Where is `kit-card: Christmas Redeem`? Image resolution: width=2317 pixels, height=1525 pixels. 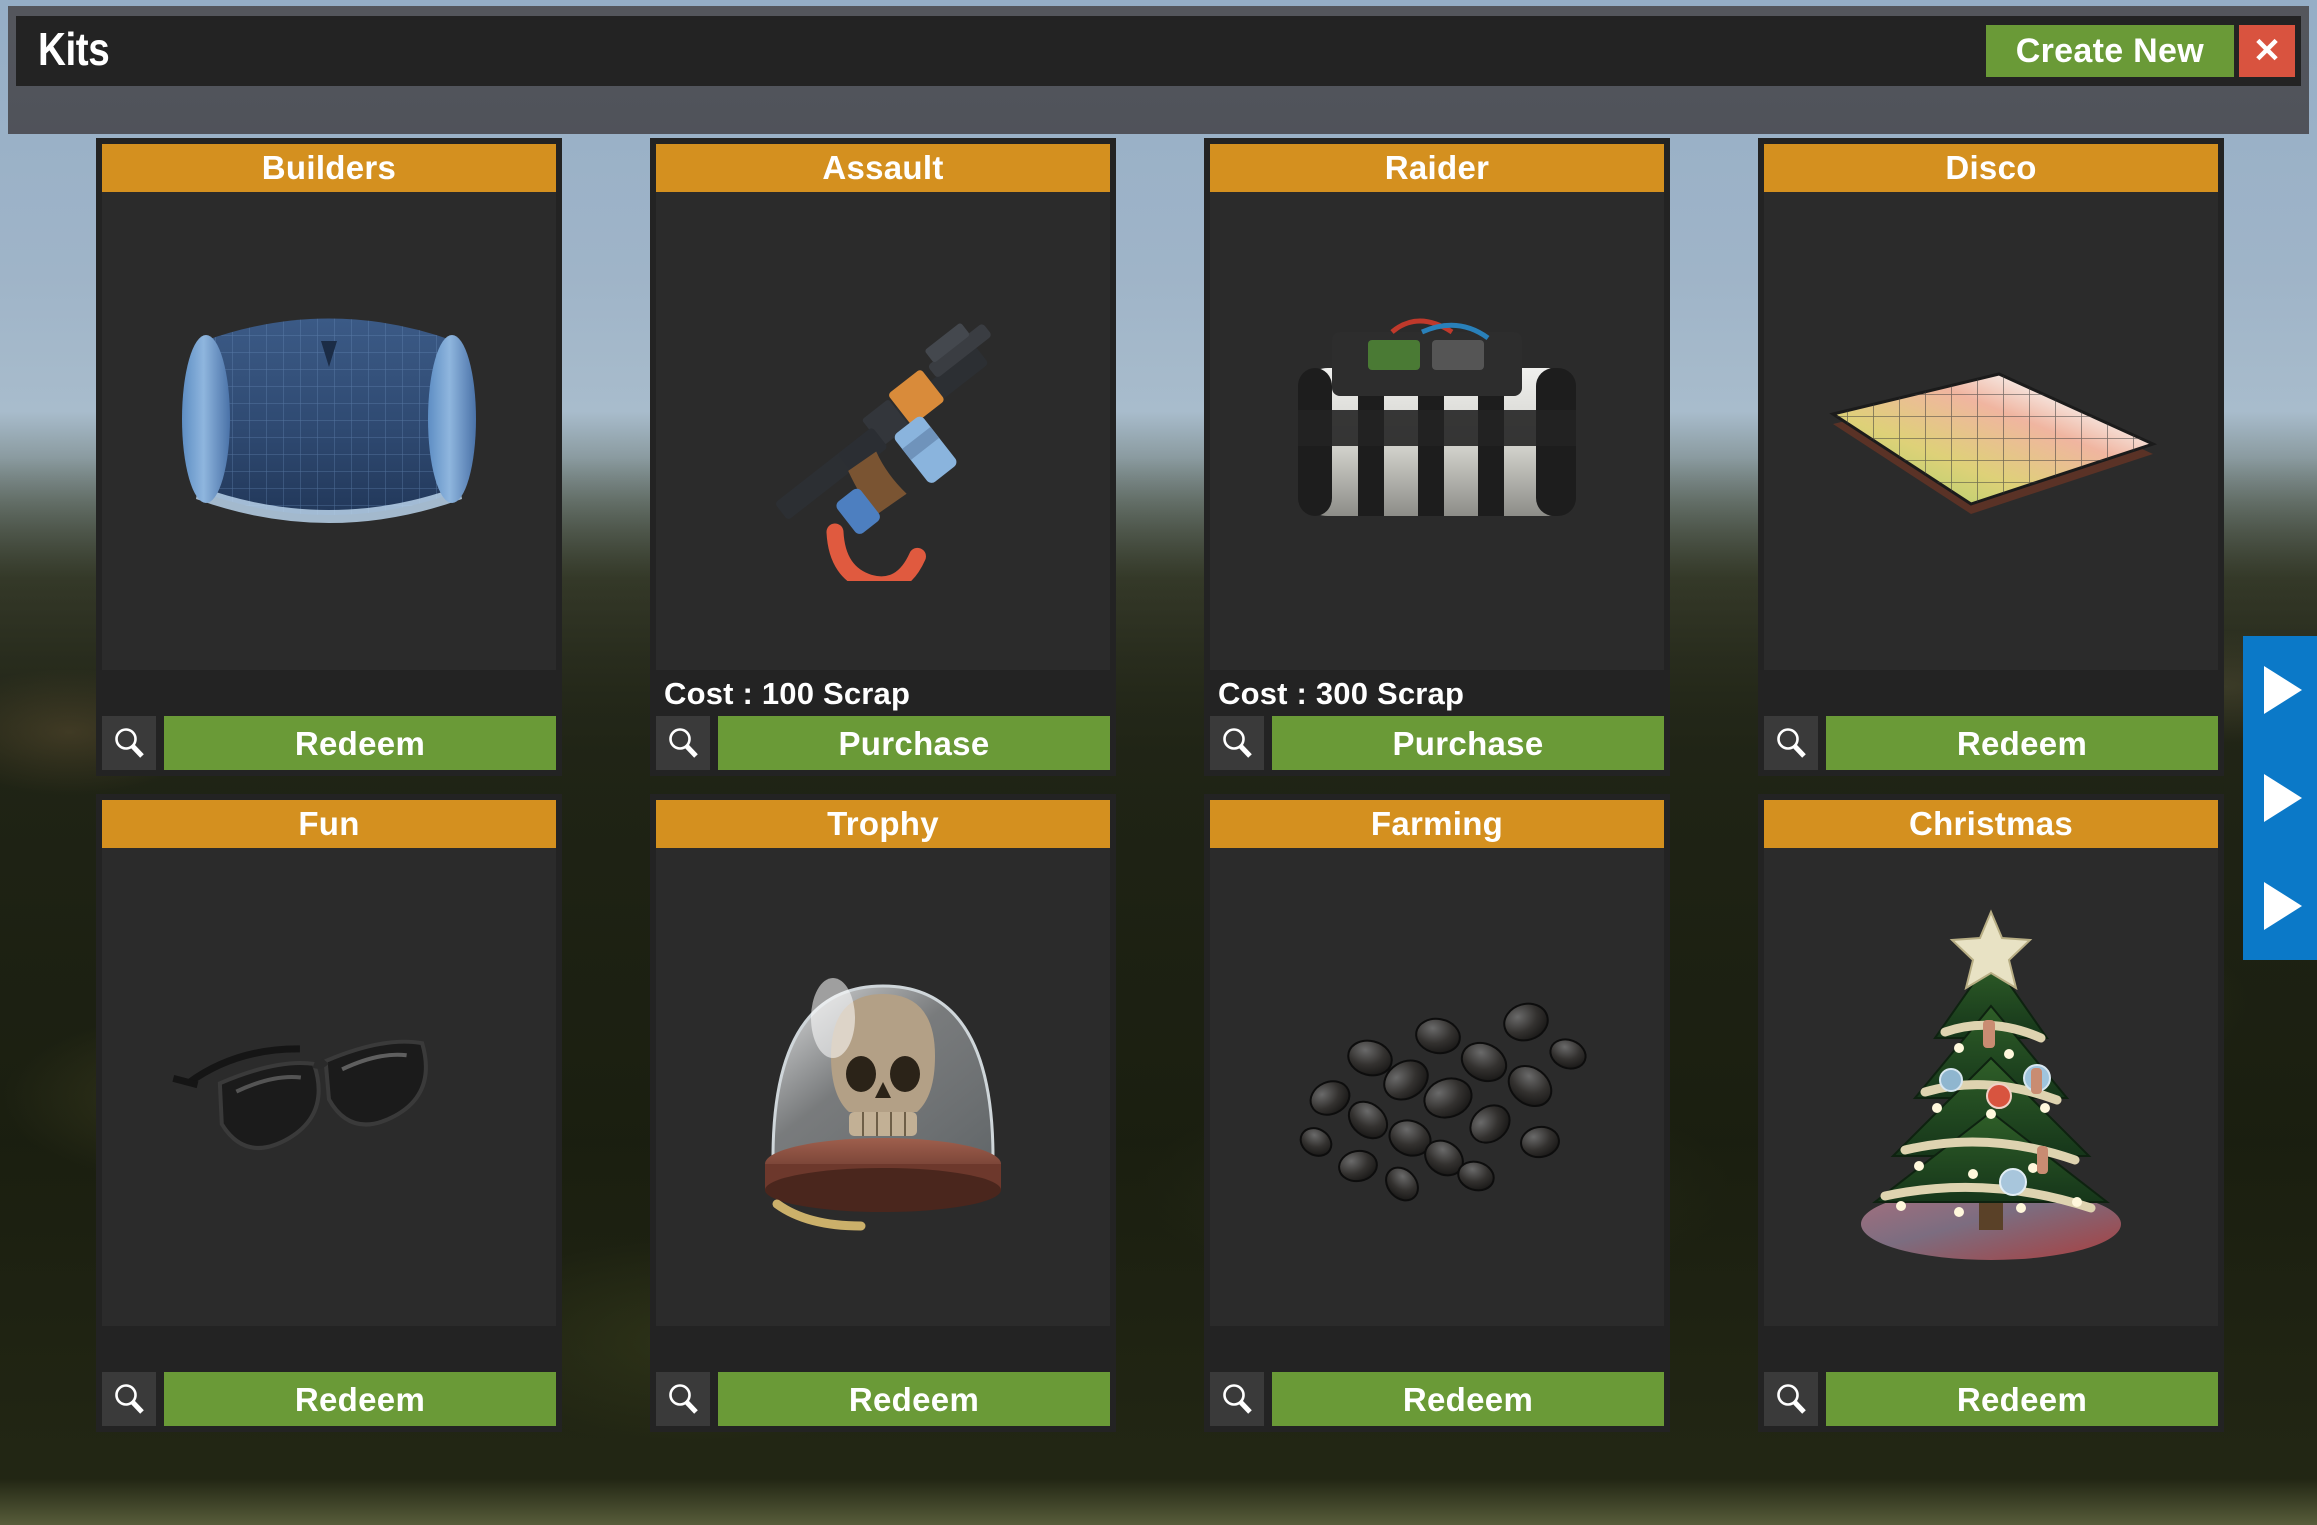
kit-card: Christmas Redeem is located at coordinates (1991, 1113).